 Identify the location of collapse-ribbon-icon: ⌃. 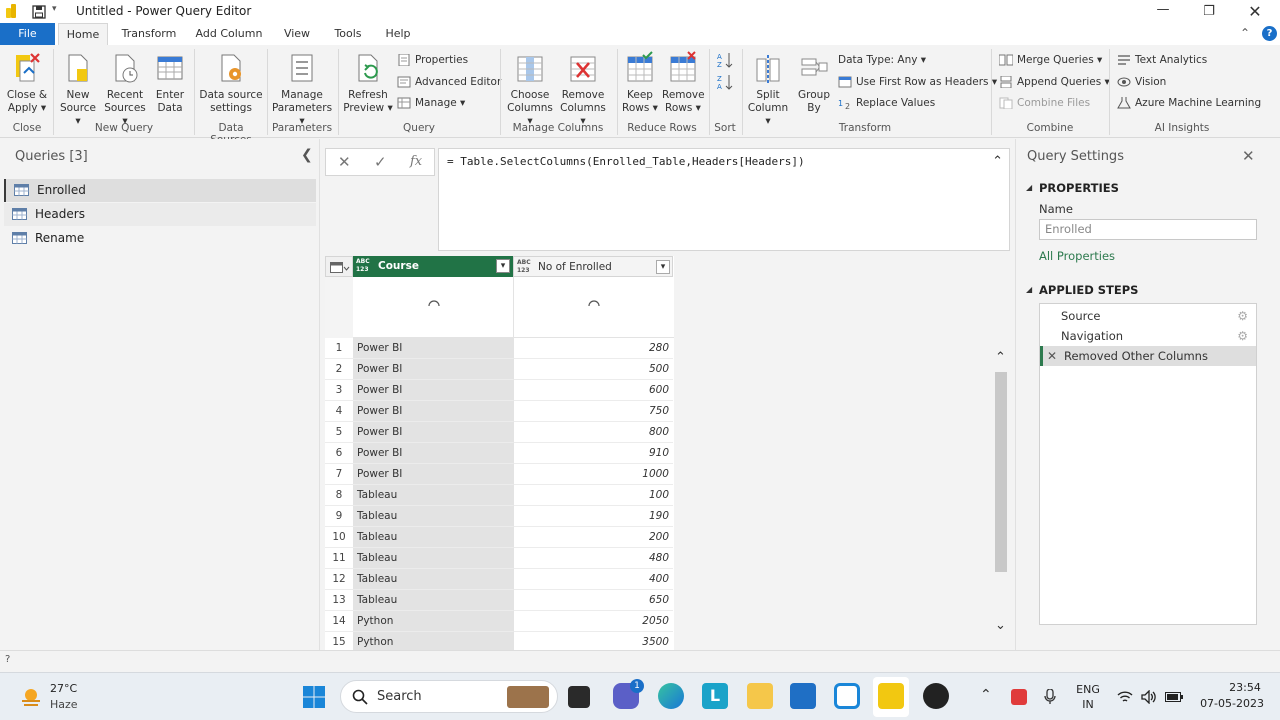
(1245, 33).